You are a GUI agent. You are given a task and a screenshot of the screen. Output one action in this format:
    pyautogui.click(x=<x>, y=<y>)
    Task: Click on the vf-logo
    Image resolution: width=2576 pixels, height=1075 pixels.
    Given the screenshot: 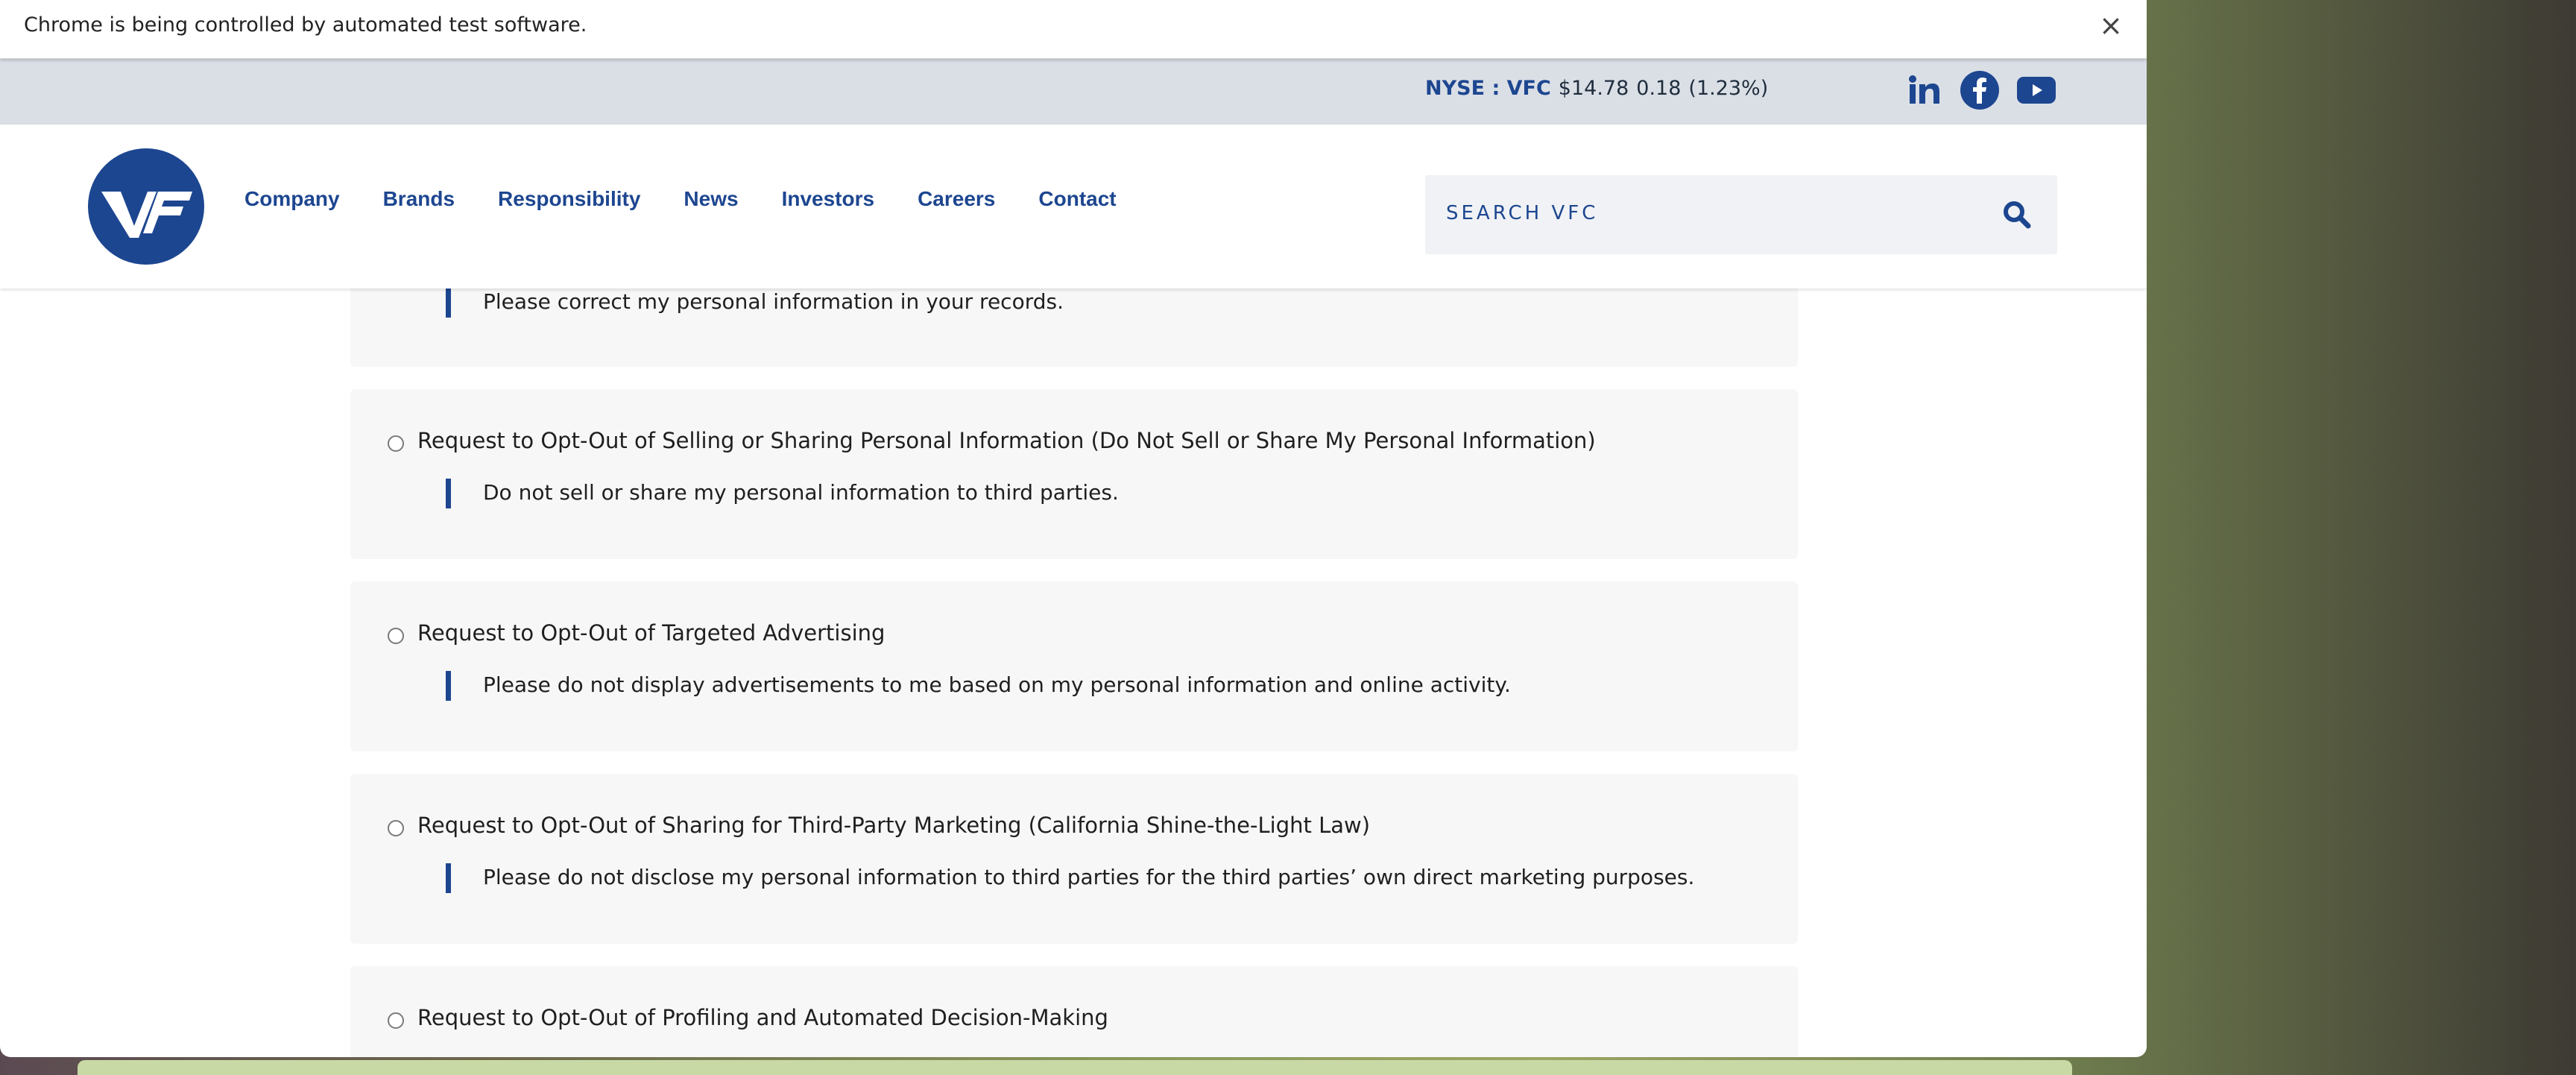 What is the action you would take?
    pyautogui.click(x=146, y=206)
    